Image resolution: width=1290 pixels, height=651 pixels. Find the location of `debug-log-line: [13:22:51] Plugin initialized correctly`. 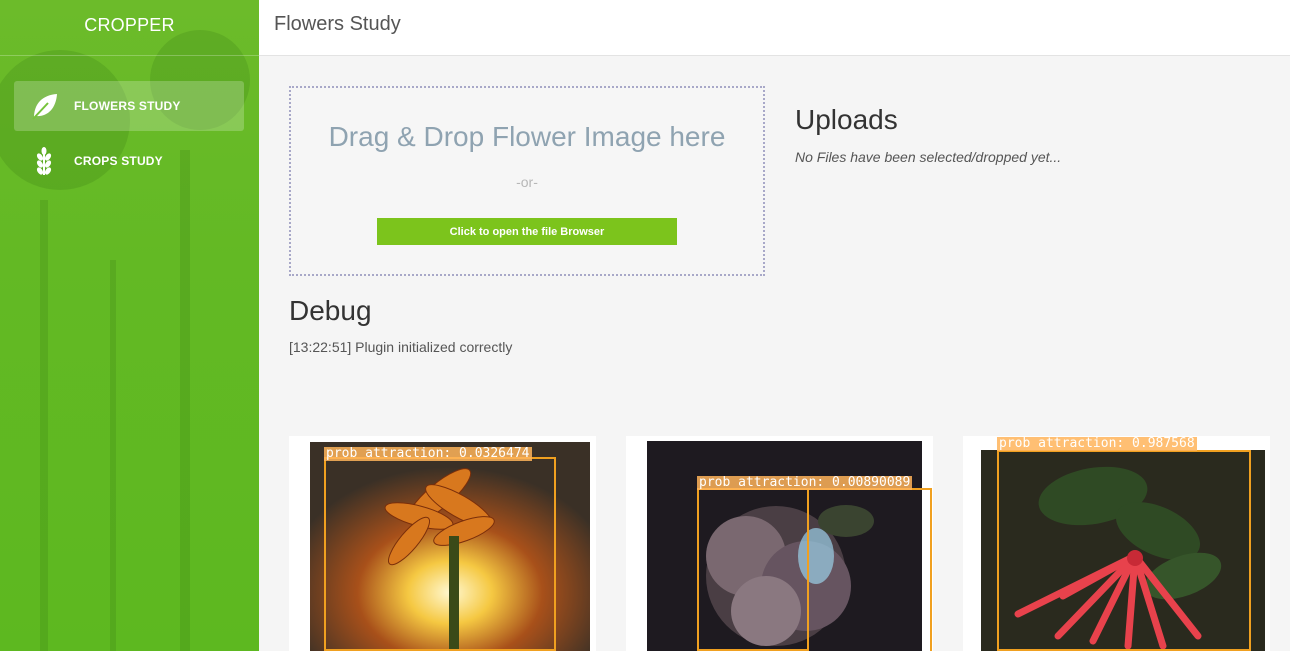

debug-log-line: [13:22:51] Plugin initialized correctly is located at coordinates (401, 347).